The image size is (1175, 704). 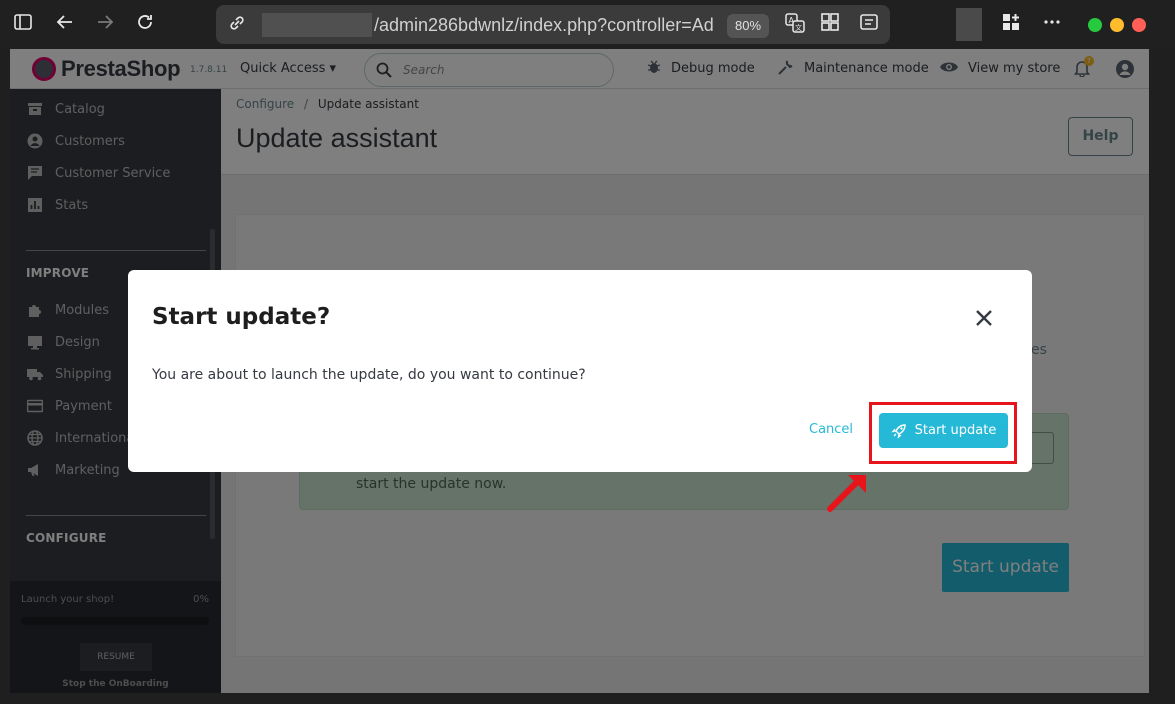 What do you see at coordinates (1117, 25) in the screenshot?
I see `window-maximize-button` at bounding box center [1117, 25].